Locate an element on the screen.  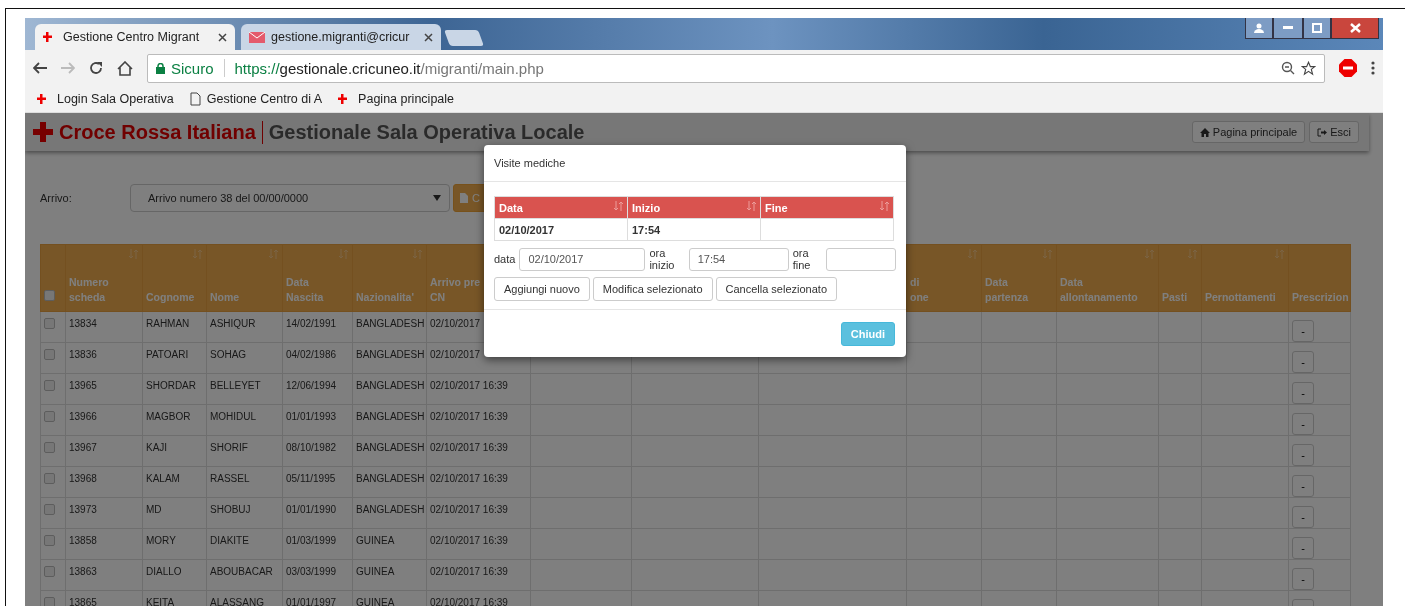
restore-button is located at coordinates (1317, 28).